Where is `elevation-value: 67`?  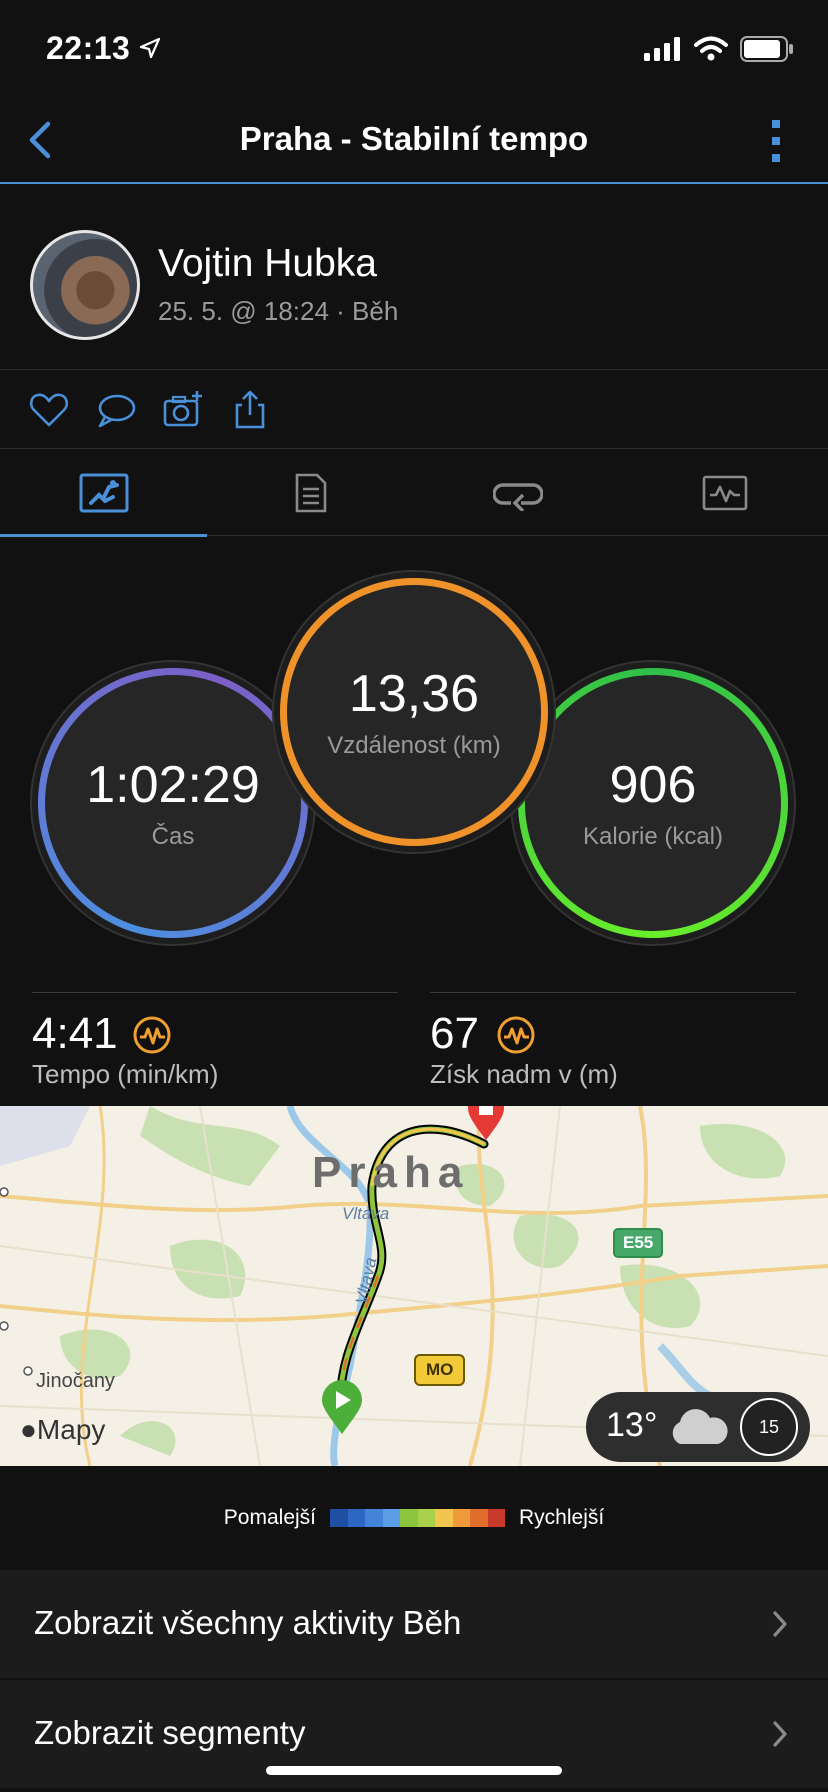 elevation-value: 67 is located at coordinates (454, 1033).